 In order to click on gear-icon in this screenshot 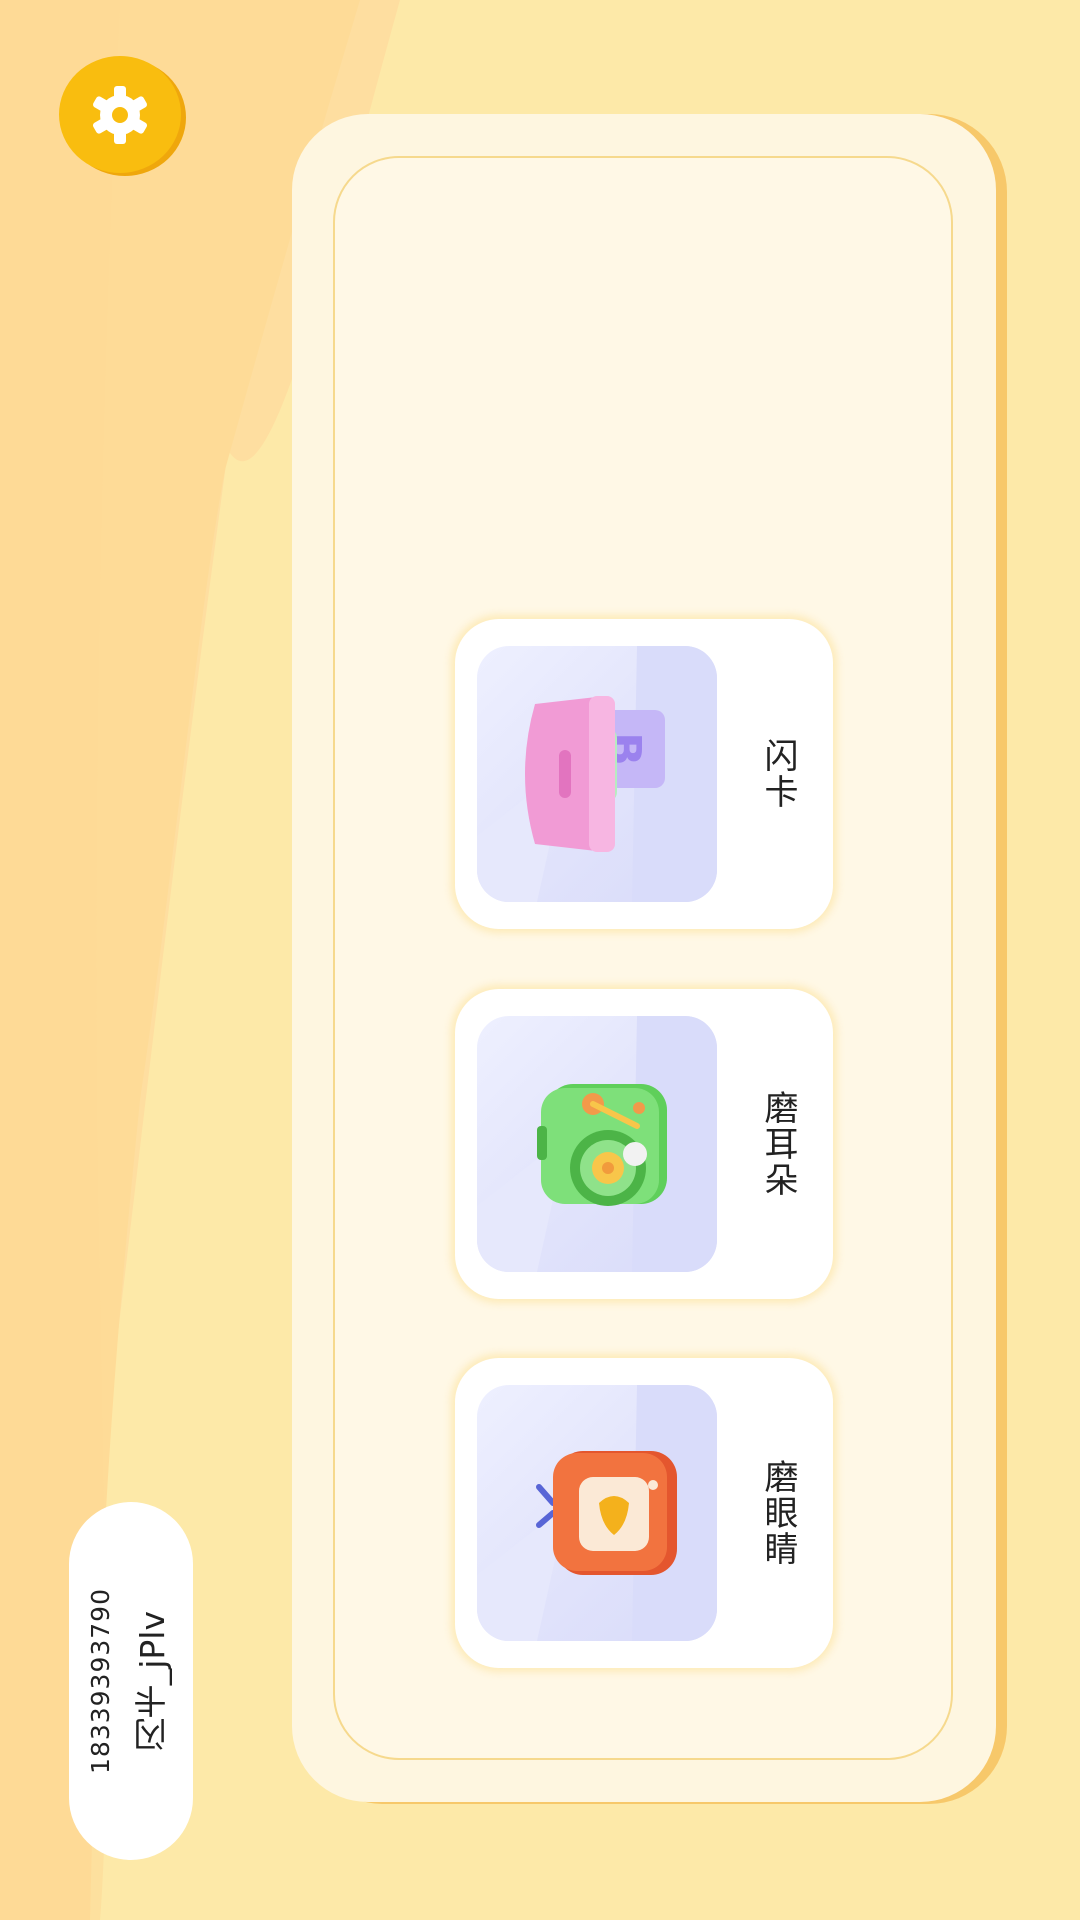, I will do `click(120, 114)`.